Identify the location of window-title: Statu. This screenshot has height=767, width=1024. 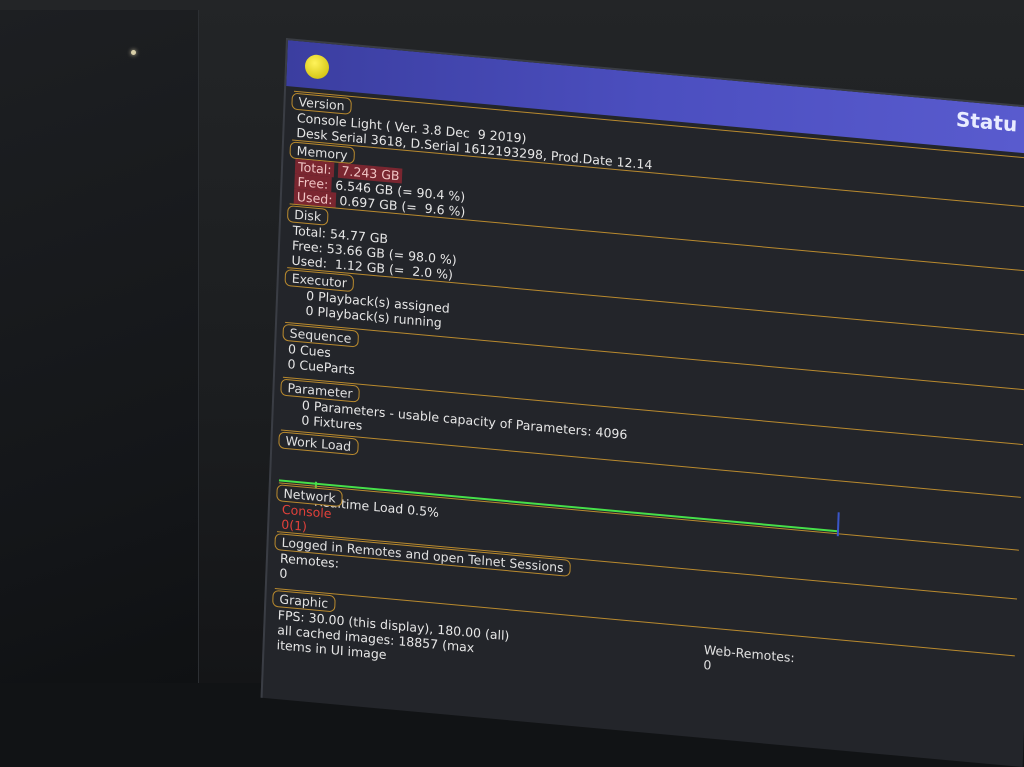
(986, 122).